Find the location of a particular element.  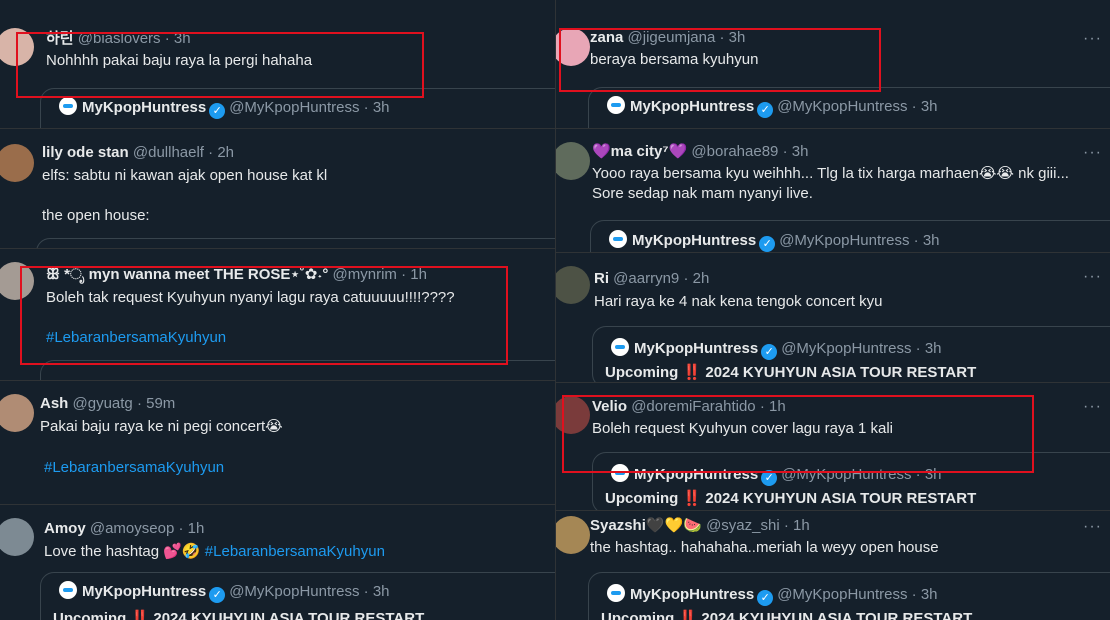

tweet-text-line2: Sore sedap nak mam nyanyi live. is located at coordinates (702, 193).